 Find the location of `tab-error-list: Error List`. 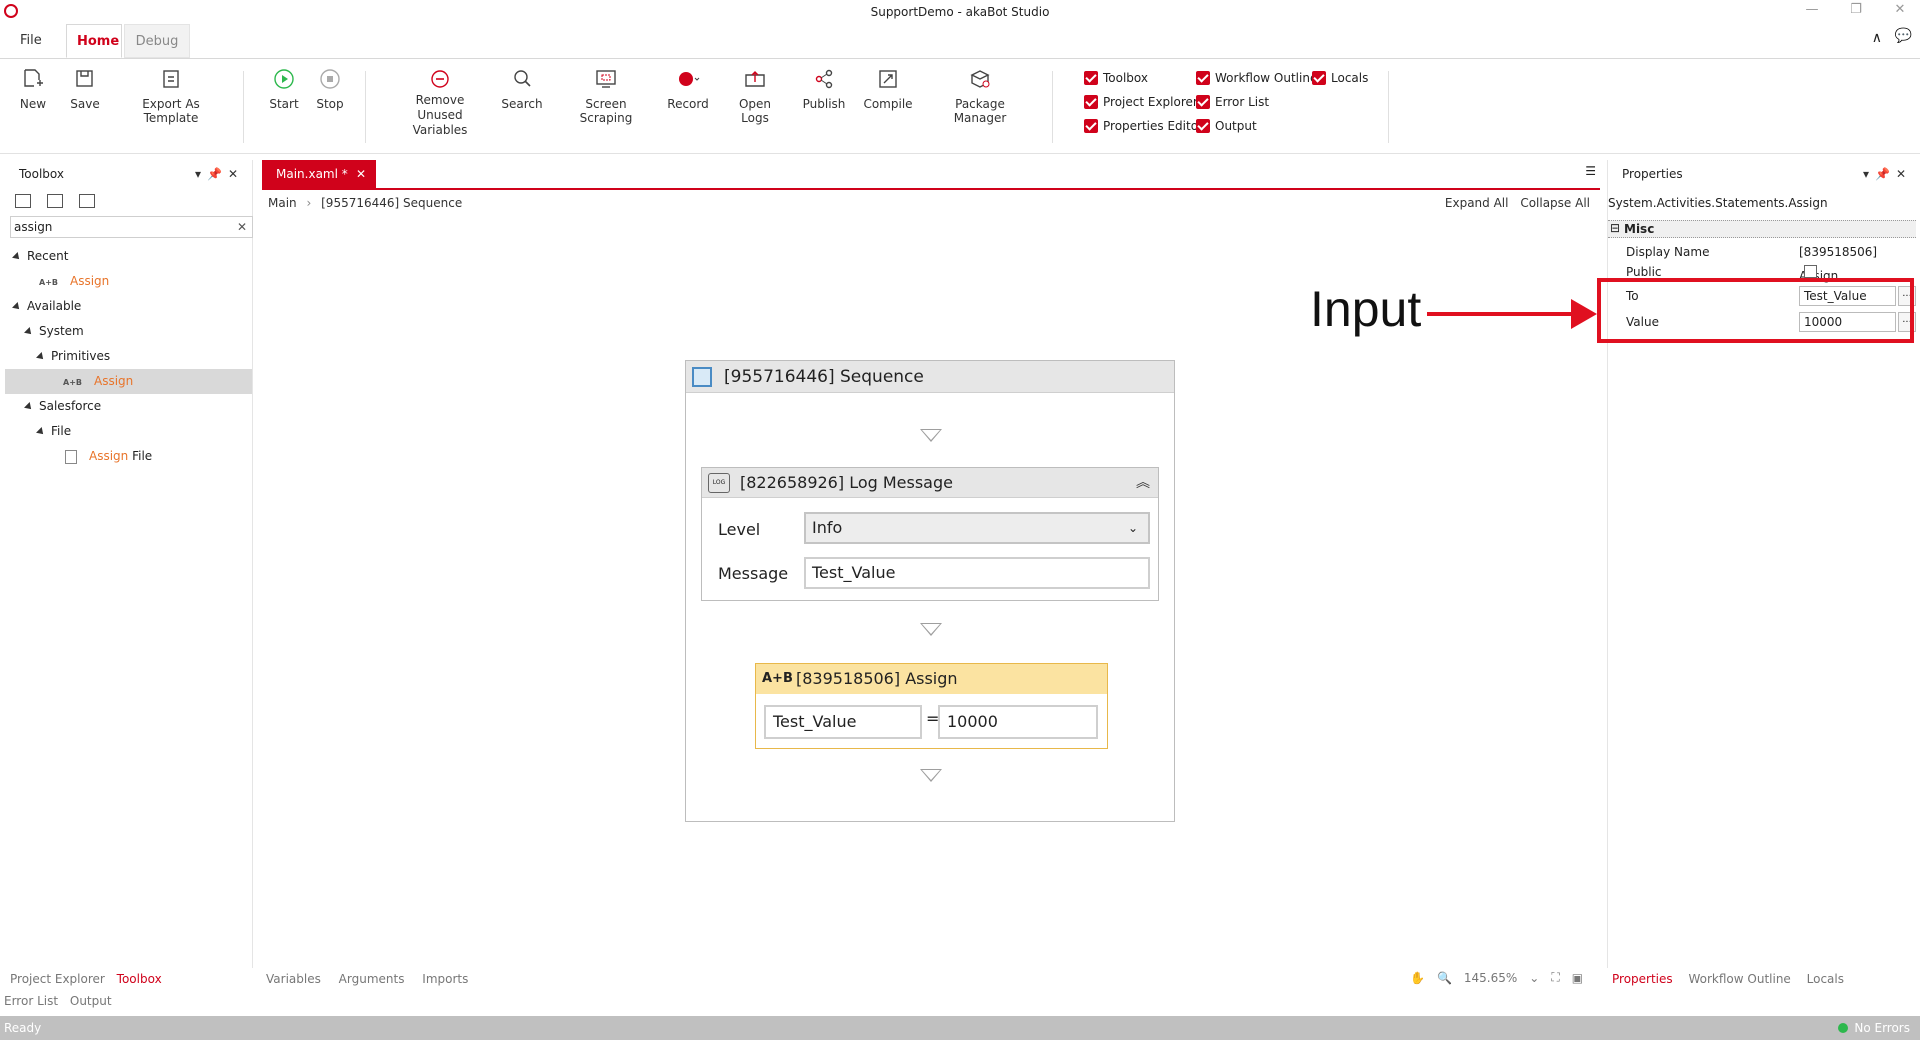

tab-error-list: Error List is located at coordinates (31, 1001).